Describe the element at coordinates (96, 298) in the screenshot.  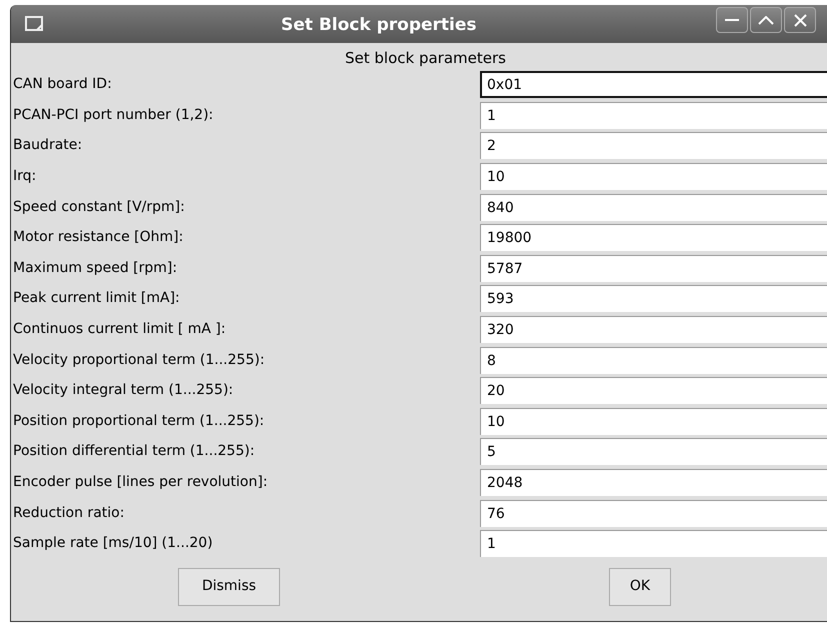
I see `field-label: Peak current limit [mA]:` at that location.